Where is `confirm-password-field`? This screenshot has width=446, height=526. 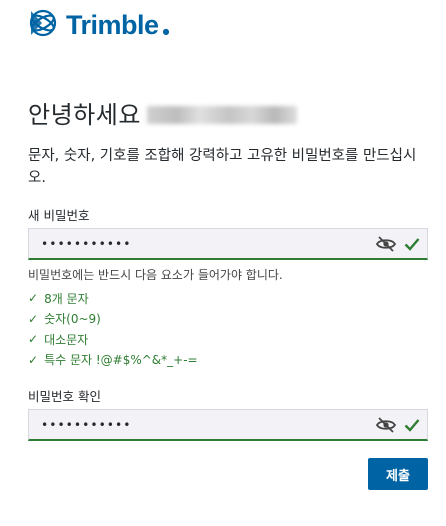
confirm-password-field is located at coordinates (228, 425).